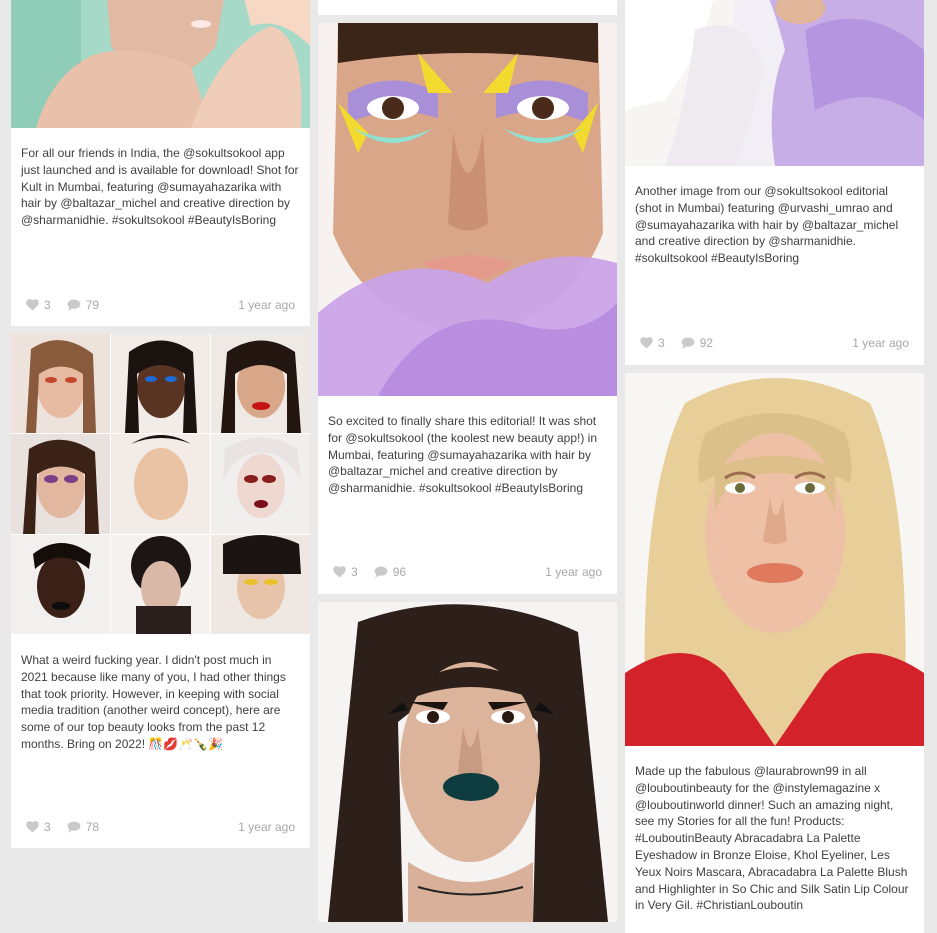 Image resolution: width=937 pixels, height=933 pixels. What do you see at coordinates (706, 343) in the screenshot?
I see `comment-count: 92` at bounding box center [706, 343].